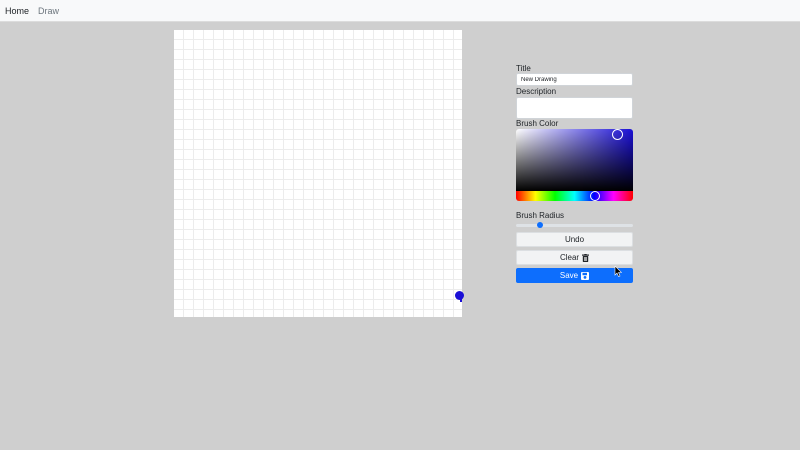 This screenshot has height=450, width=800. Describe the element at coordinates (617, 134) in the screenshot. I see `saturation-handle` at that location.